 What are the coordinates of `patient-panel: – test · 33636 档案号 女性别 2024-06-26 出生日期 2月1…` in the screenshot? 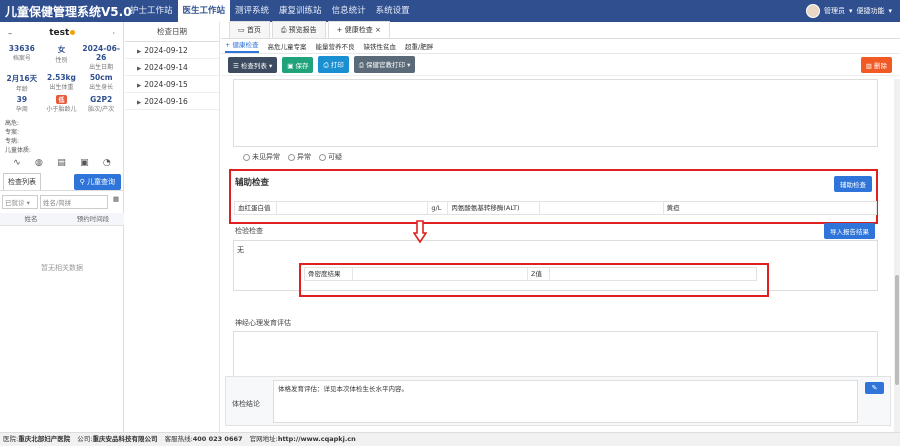 It's located at (62, 227).